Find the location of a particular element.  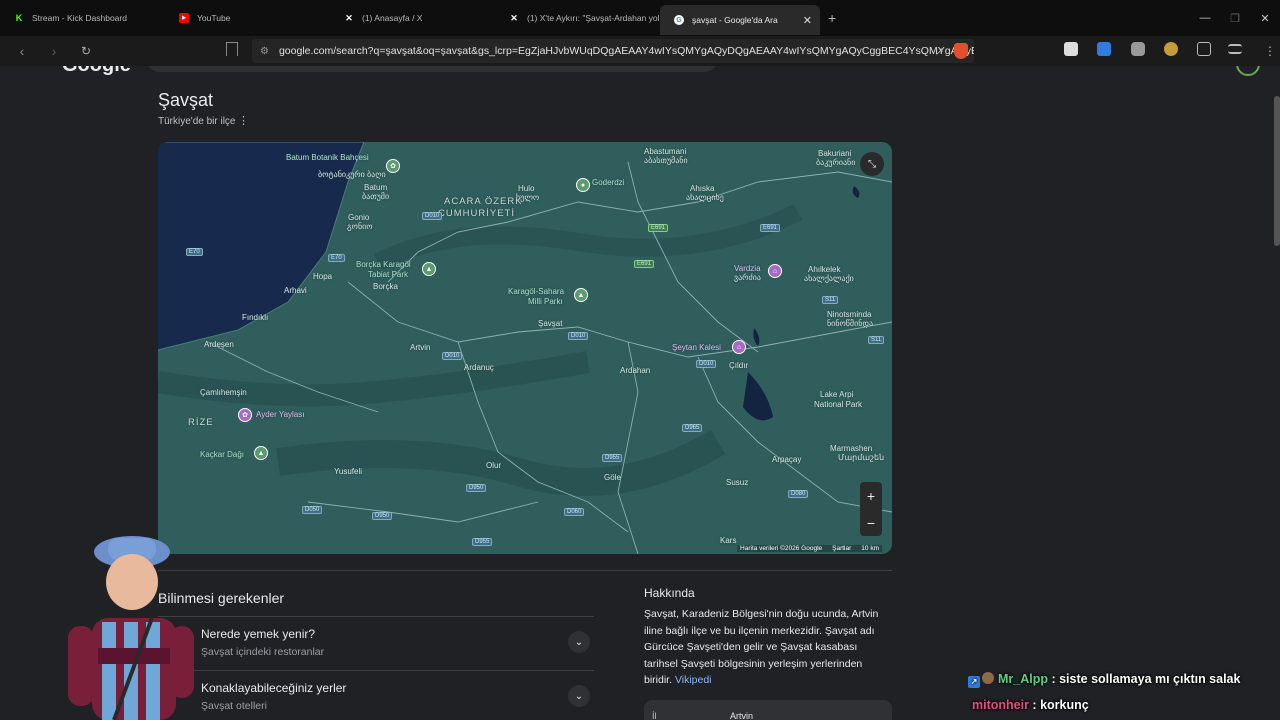

map-label: Ardeşen is located at coordinates (219, 345).